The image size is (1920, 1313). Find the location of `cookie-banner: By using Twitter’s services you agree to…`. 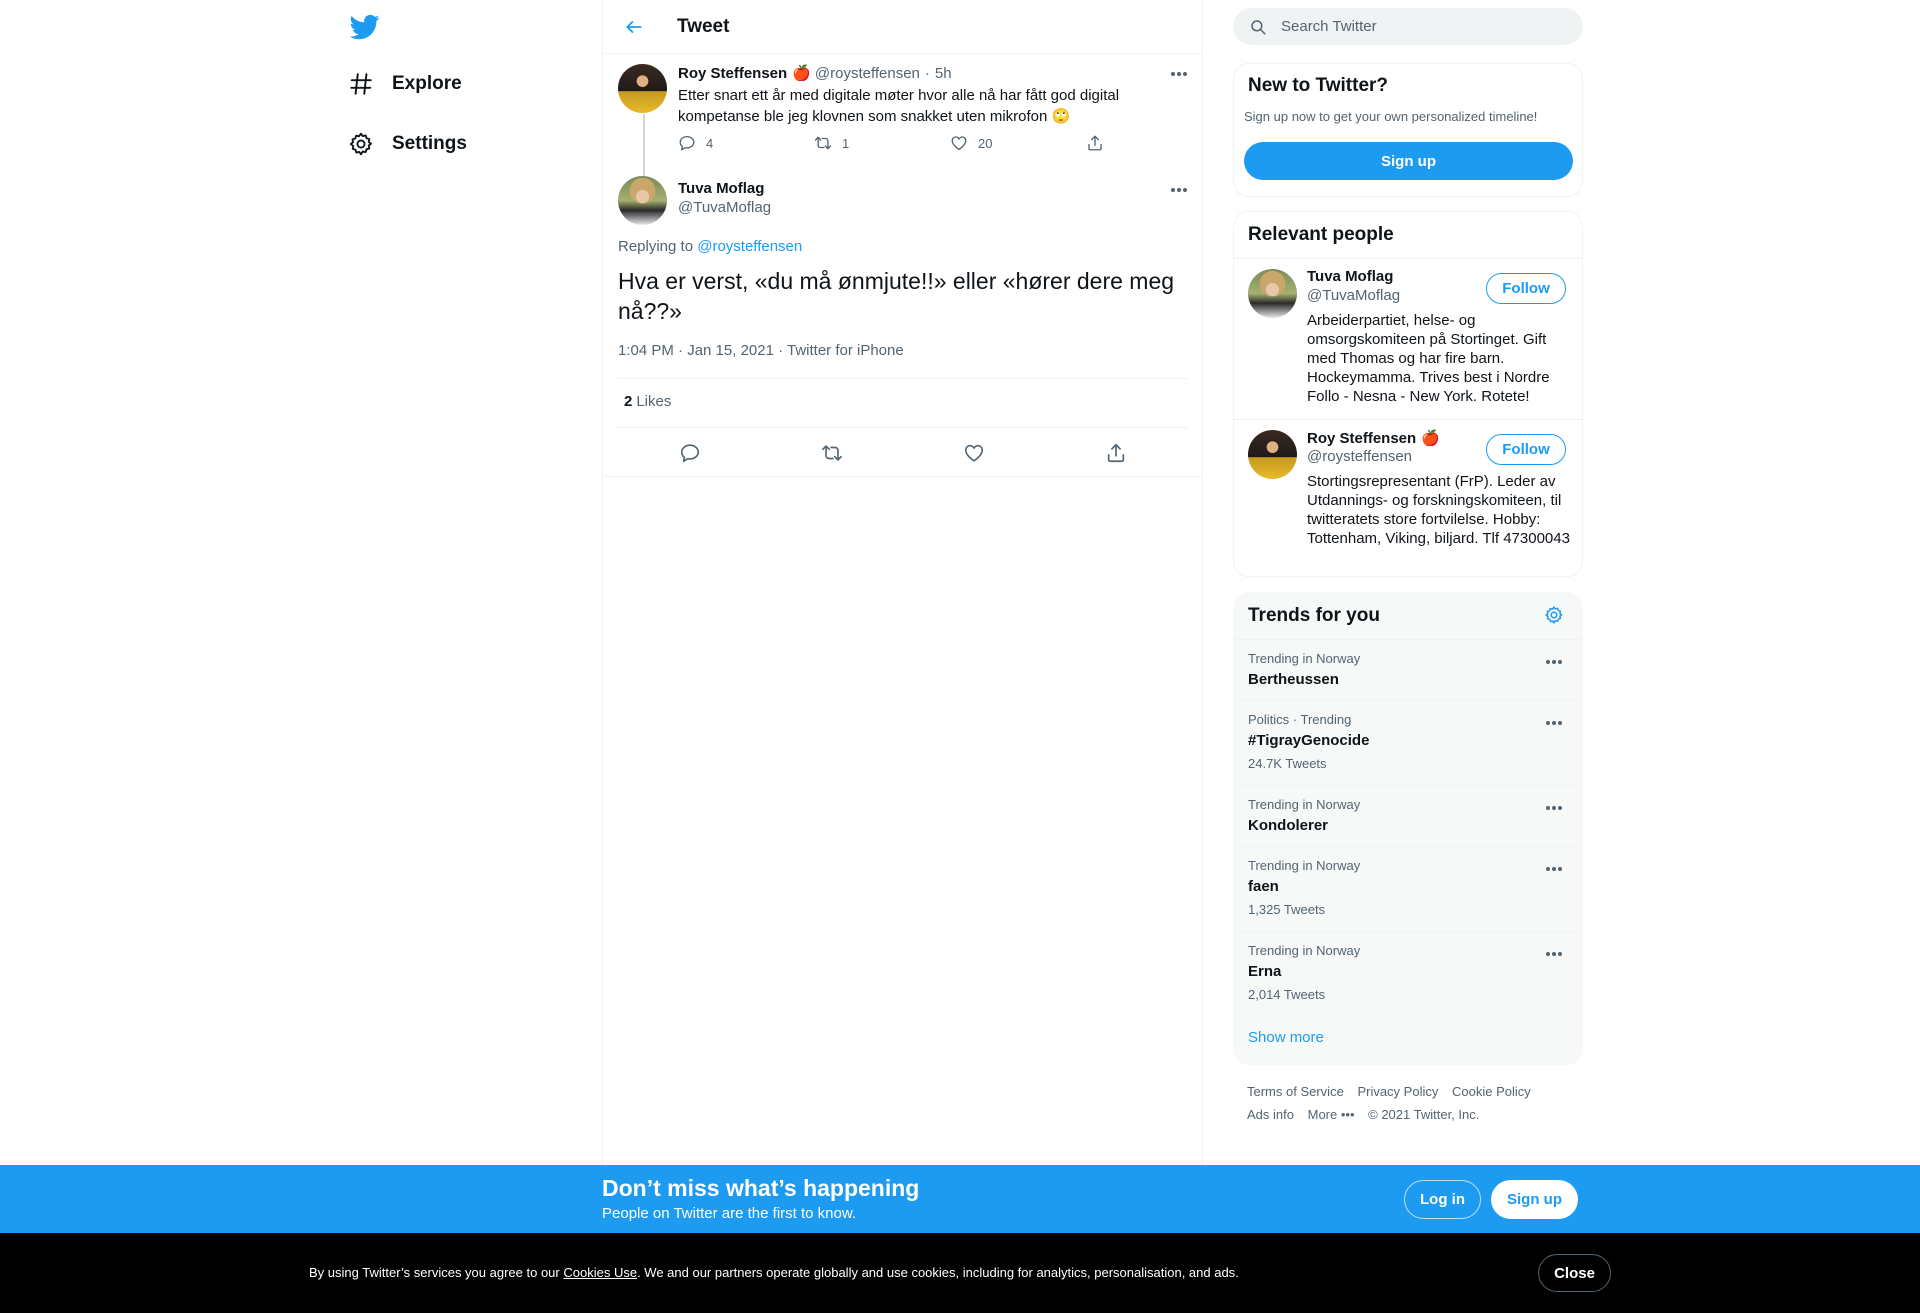

cookie-banner: By using Twitter’s services you agree to… is located at coordinates (960, 1273).